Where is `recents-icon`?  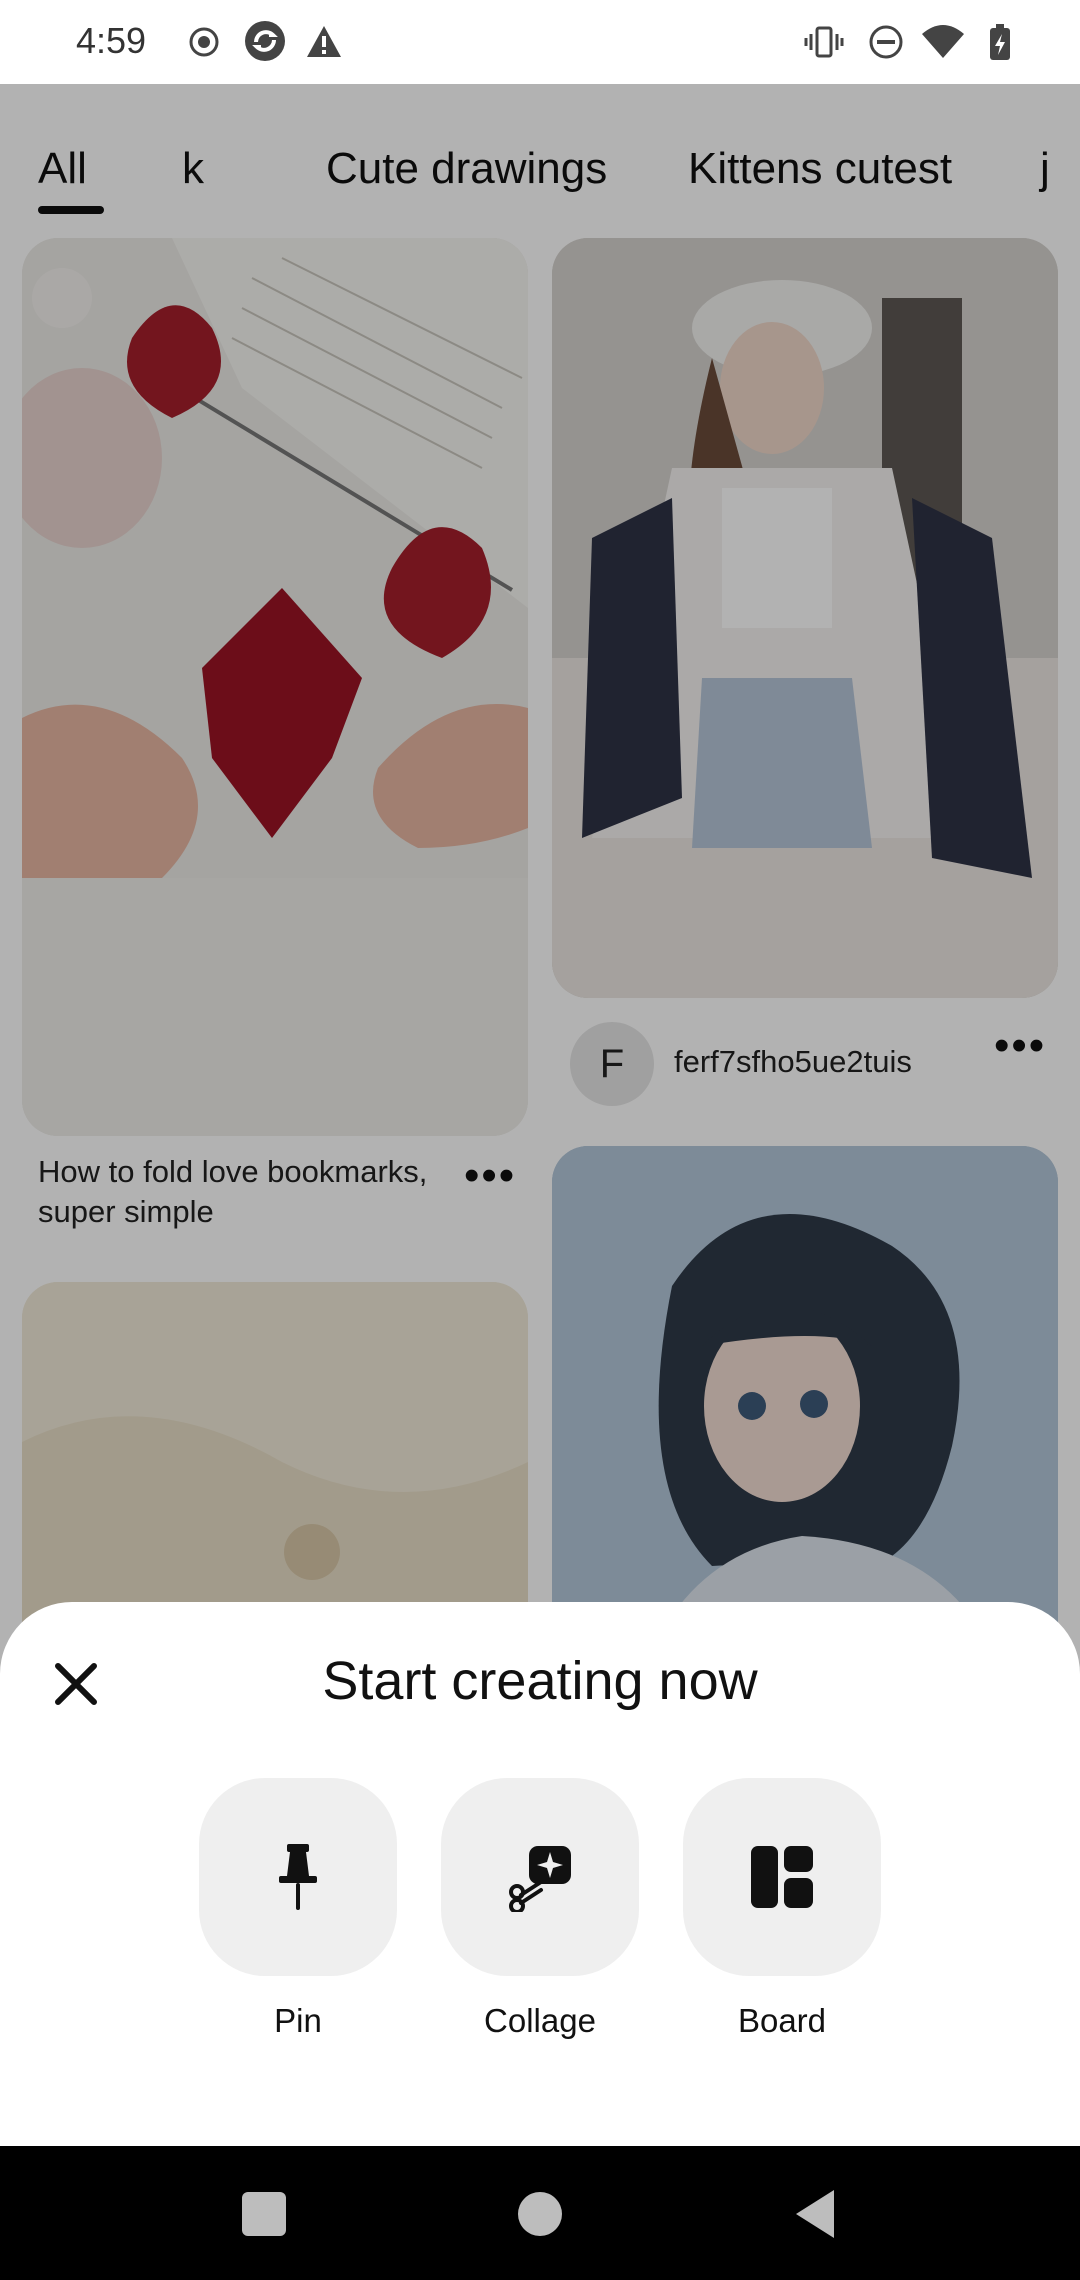 recents-icon is located at coordinates (264, 2214).